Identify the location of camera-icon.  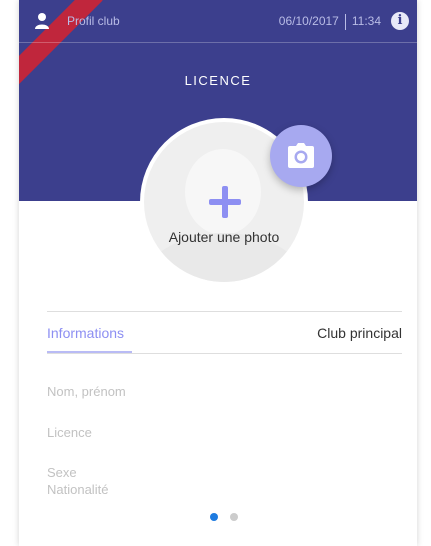
(301, 155).